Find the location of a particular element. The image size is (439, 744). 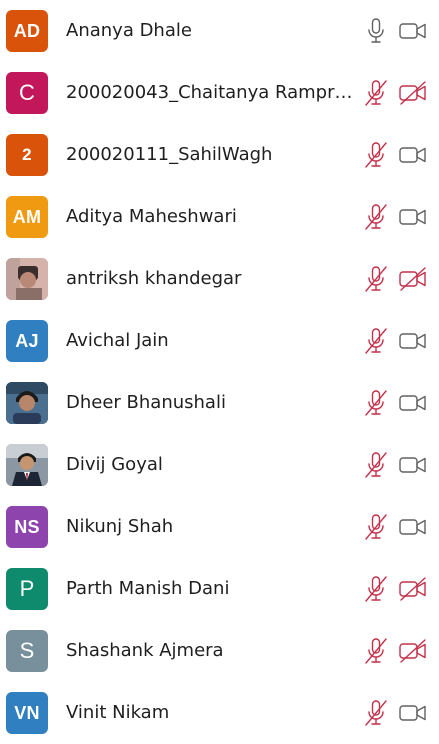

participant-row: C 200020043_Chaitanya Ramprasad is located at coordinates (219, 93).